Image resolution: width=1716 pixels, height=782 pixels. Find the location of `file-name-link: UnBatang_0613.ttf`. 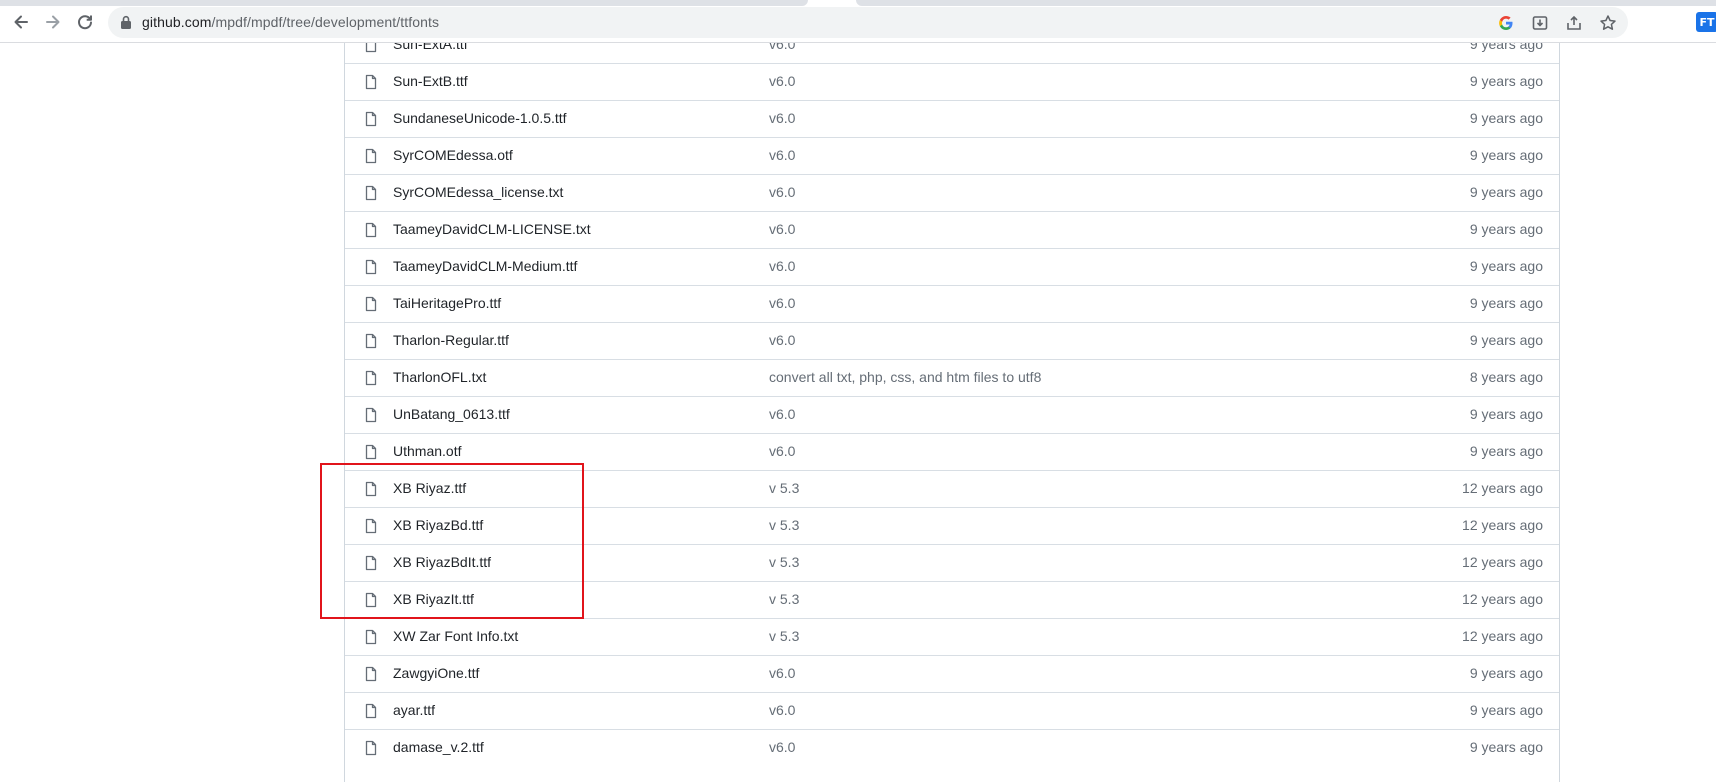

file-name-link: UnBatang_0613.ttf is located at coordinates (451, 414).